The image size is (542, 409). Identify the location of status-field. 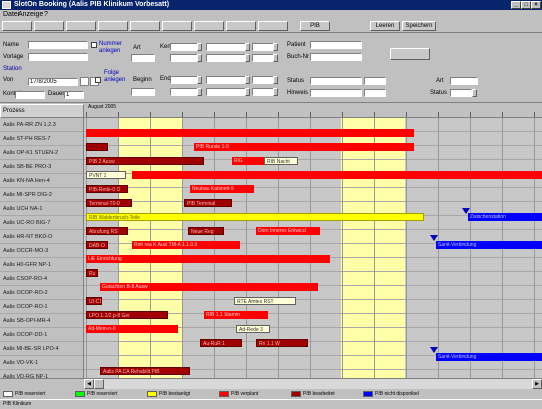
(336, 81).